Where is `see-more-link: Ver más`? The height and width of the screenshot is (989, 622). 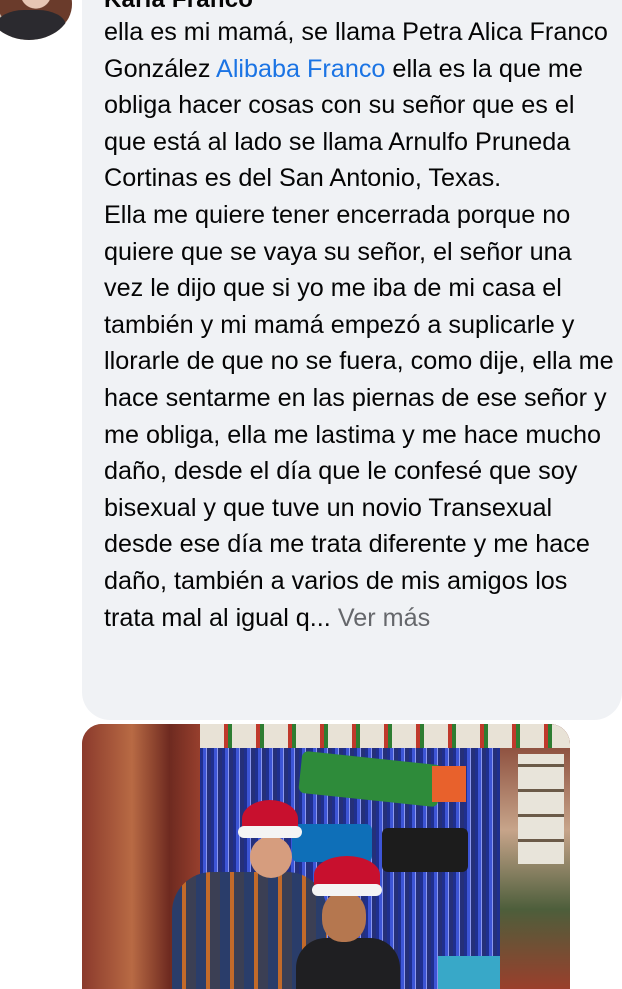 see-more-link: Ver más is located at coordinates (384, 618).